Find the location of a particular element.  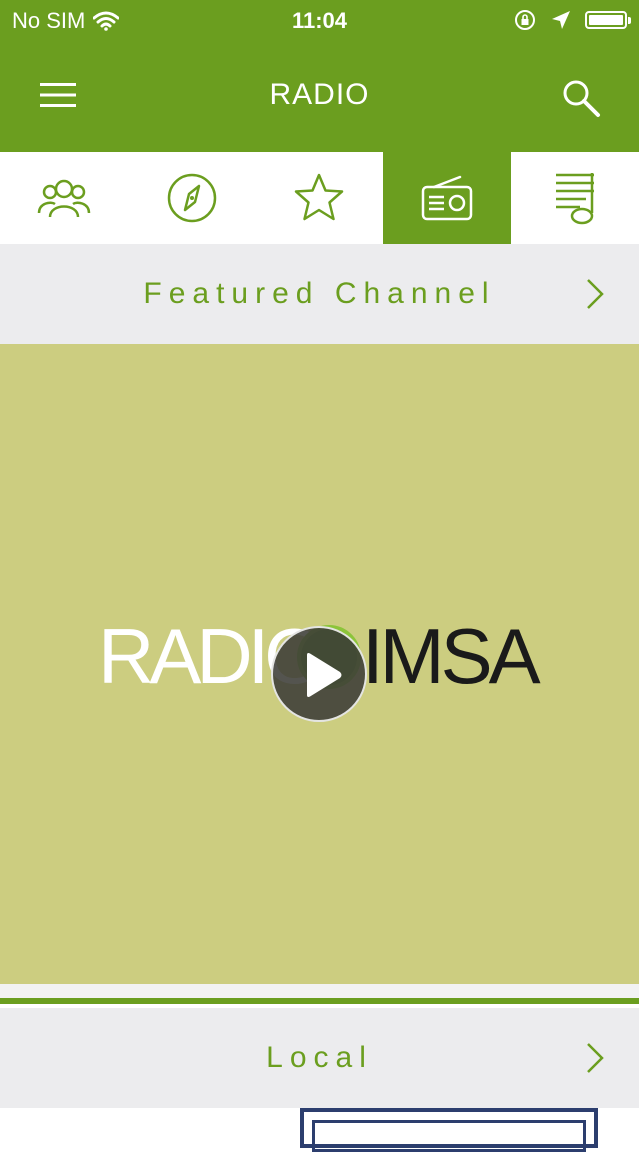

featured-channel-label: Featured Channel is located at coordinates (319, 293).